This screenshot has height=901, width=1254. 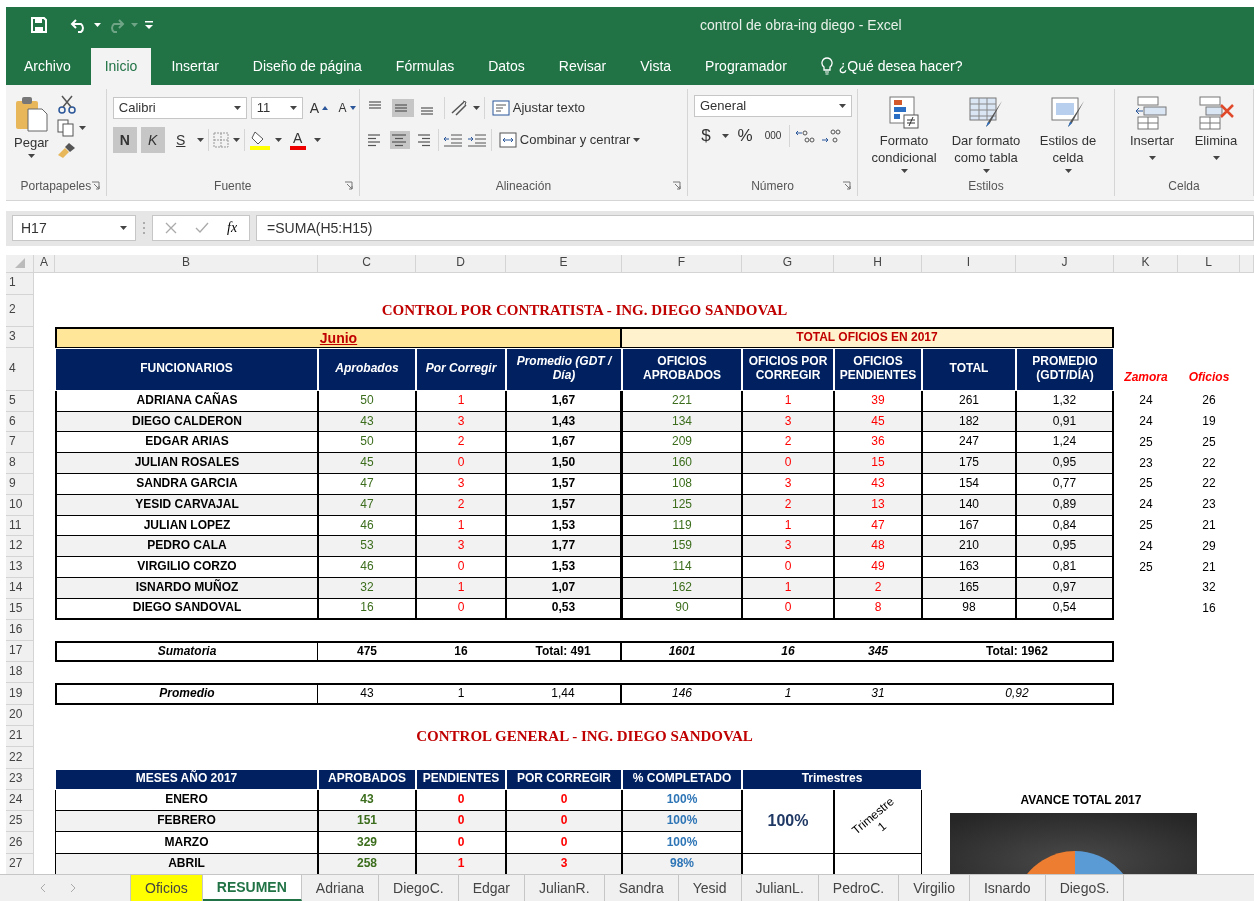 What do you see at coordinates (746, 66) in the screenshot?
I see `ribbon-tab: Programador` at bounding box center [746, 66].